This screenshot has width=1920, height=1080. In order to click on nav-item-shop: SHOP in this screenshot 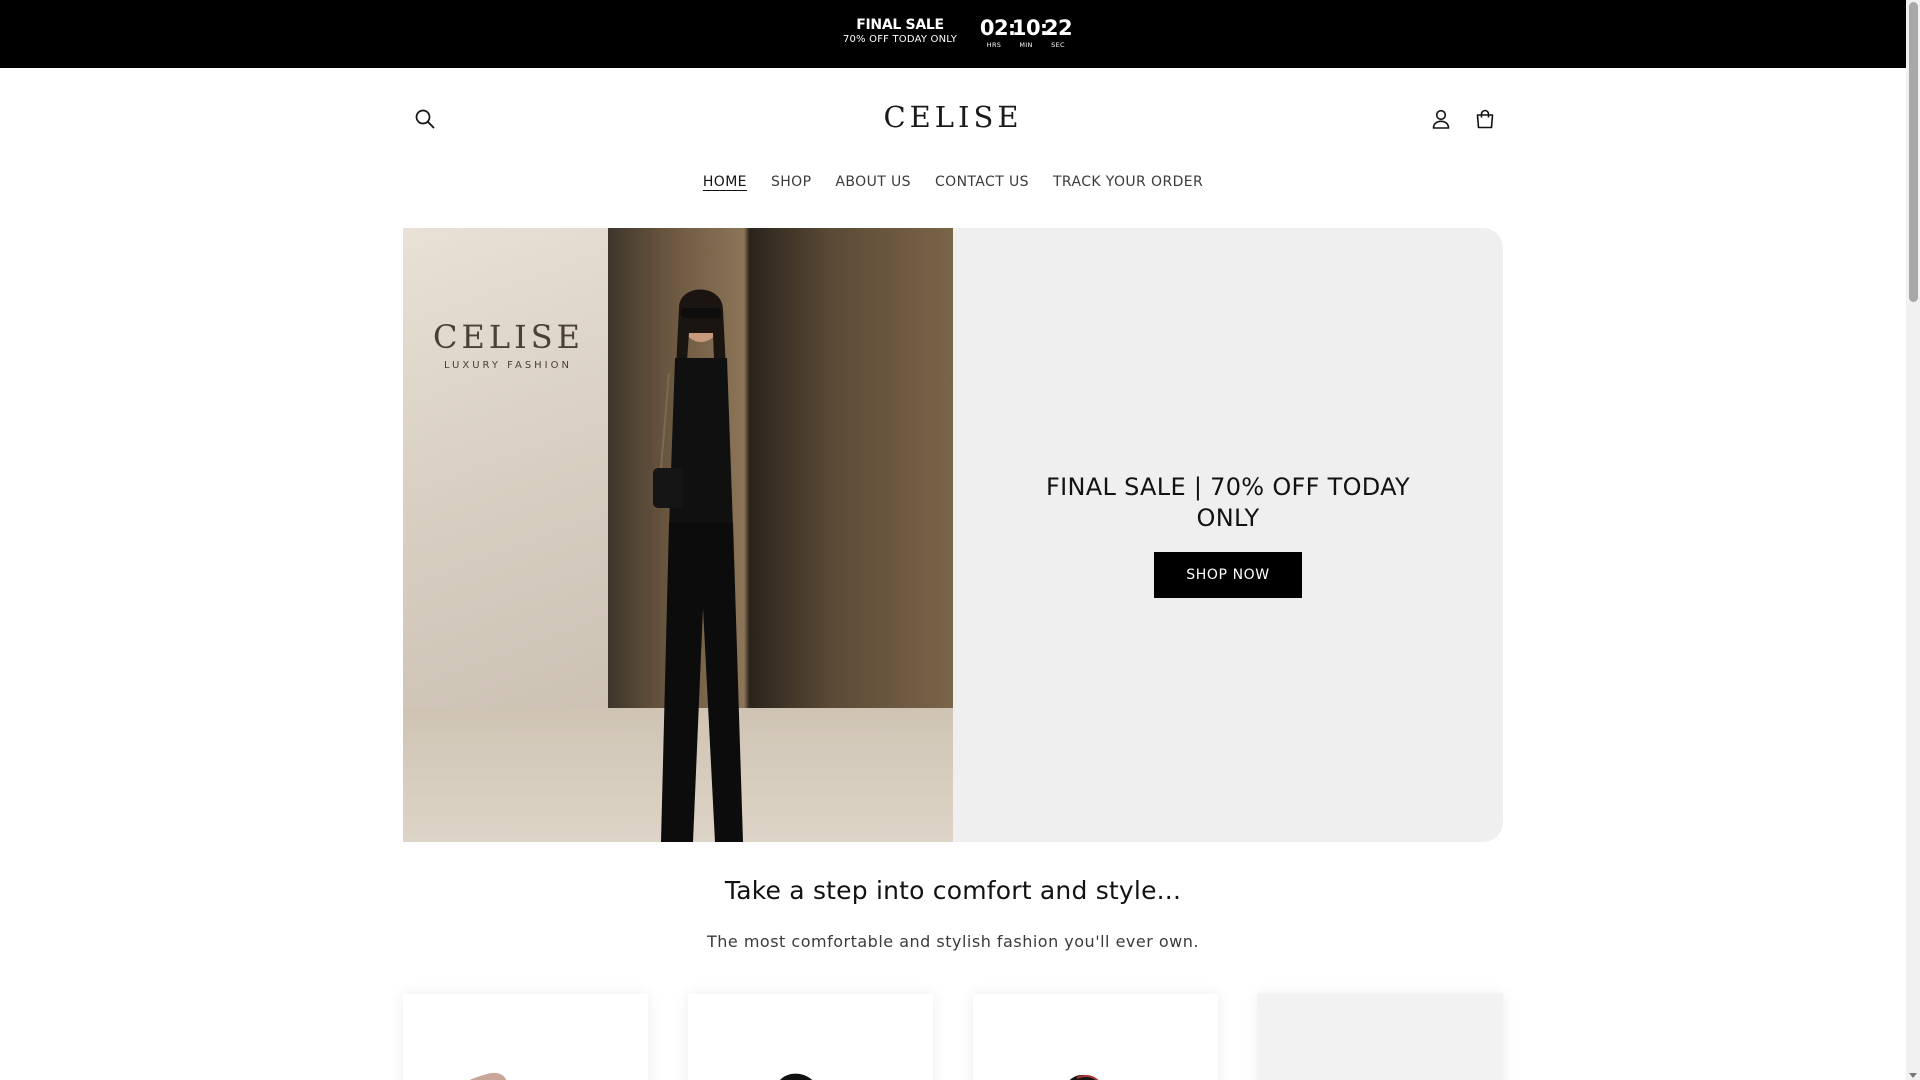, I will do `click(791, 182)`.